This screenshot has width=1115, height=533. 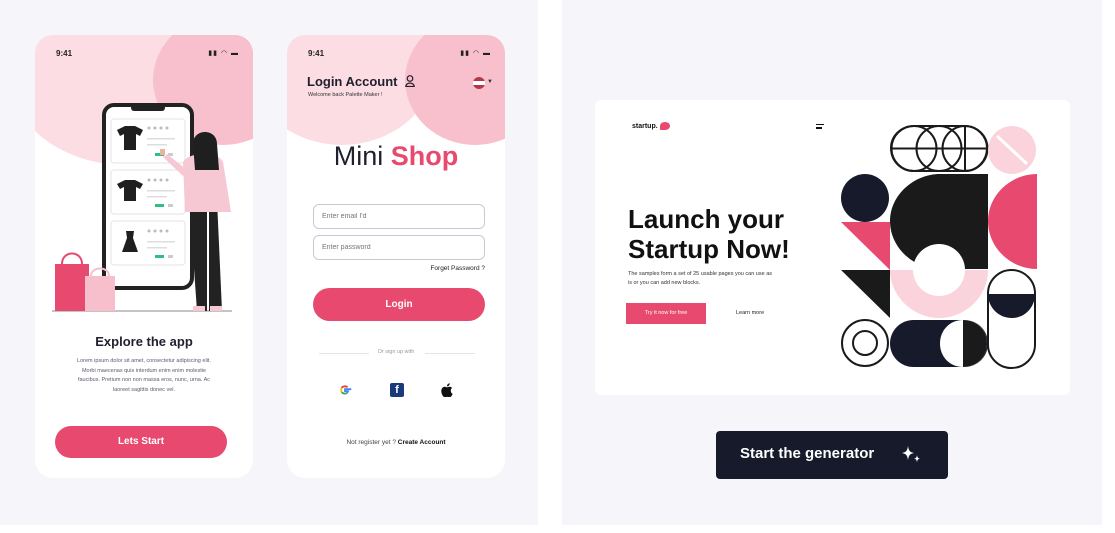 What do you see at coordinates (820, 127) in the screenshot?
I see `hamburger-menu-icon` at bounding box center [820, 127].